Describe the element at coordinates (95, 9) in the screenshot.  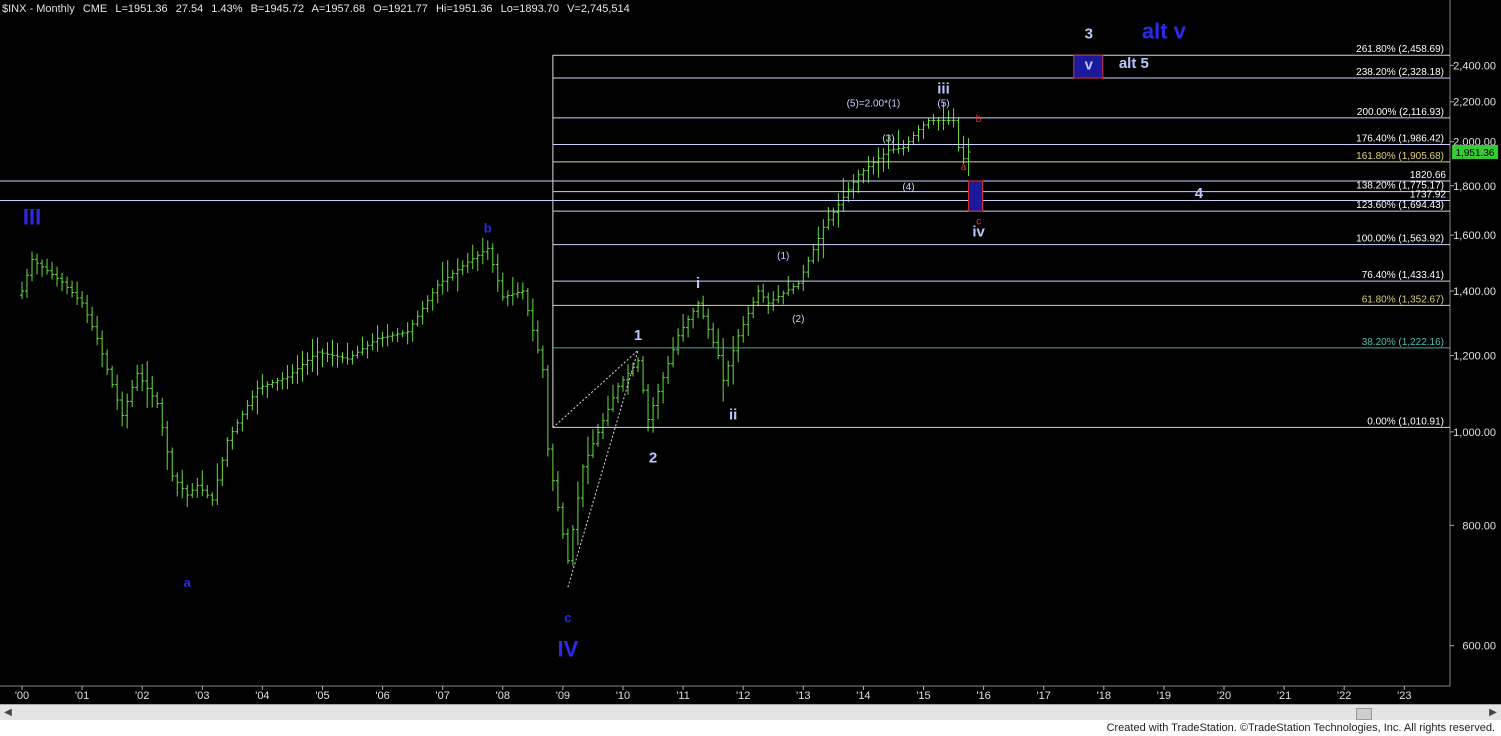
I see `exchange-label: CME` at that location.